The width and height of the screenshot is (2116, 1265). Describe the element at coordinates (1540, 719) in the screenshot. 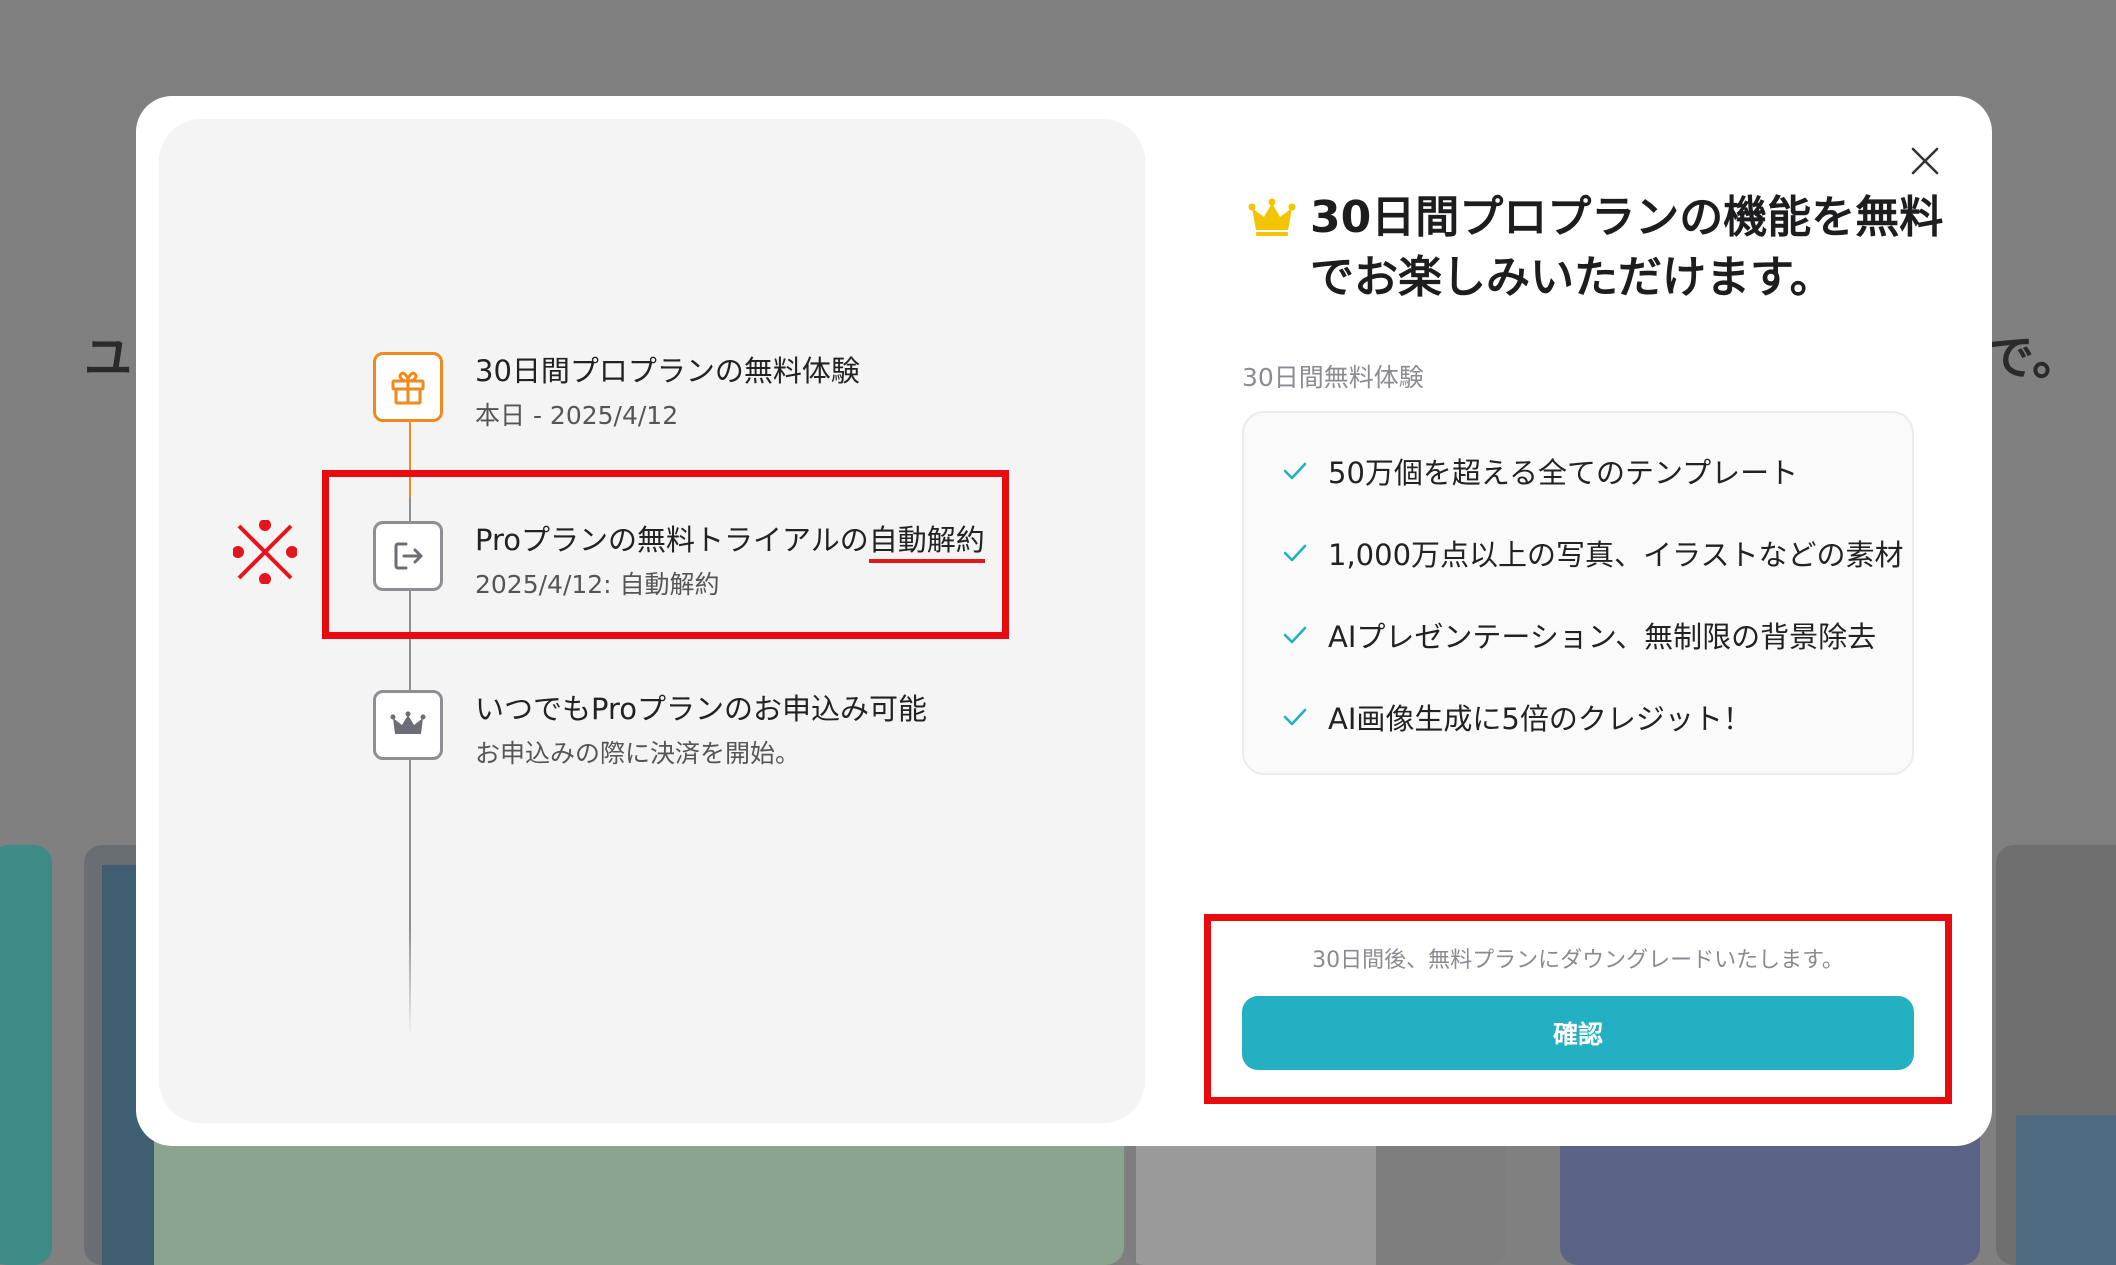

I see `feature-text: AI画像生成に5倍のクレジット！` at that location.